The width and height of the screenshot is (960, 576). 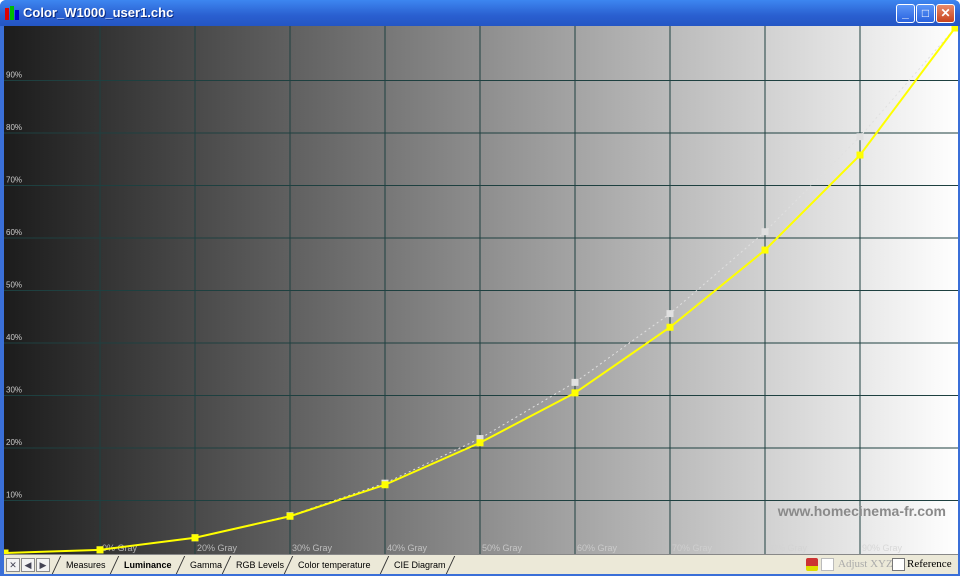 What do you see at coordinates (334, 565) in the screenshot?
I see `tab-color-temperature: Color temperature` at bounding box center [334, 565].